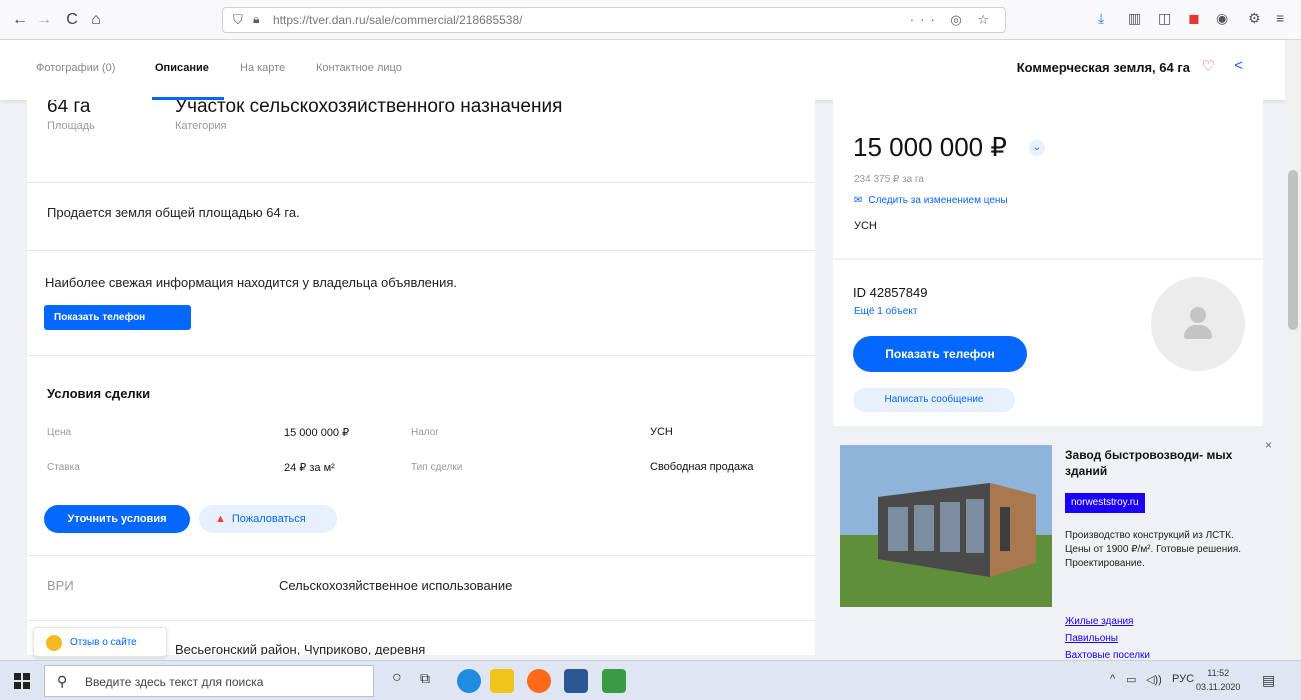 The width and height of the screenshot is (1301, 700). I want to click on show-phone-button: Показать телефон, so click(940, 354).